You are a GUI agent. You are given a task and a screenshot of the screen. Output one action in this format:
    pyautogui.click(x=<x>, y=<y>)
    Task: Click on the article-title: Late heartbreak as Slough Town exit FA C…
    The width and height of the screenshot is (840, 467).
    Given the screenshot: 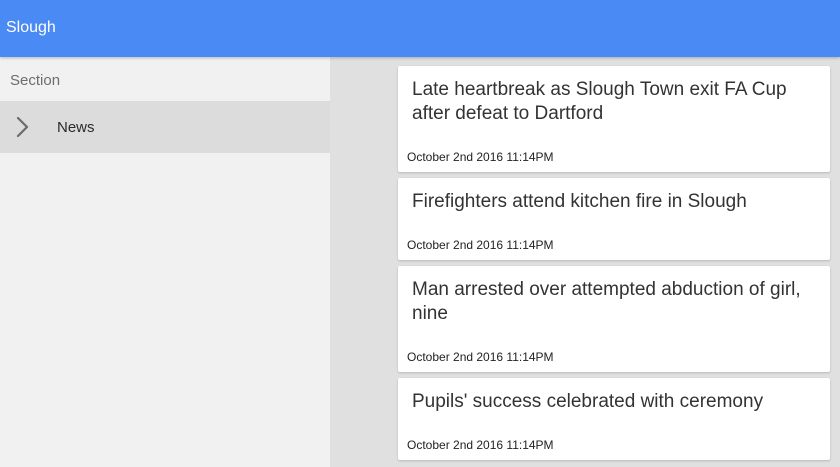 What is the action you would take?
    pyautogui.click(x=599, y=101)
    